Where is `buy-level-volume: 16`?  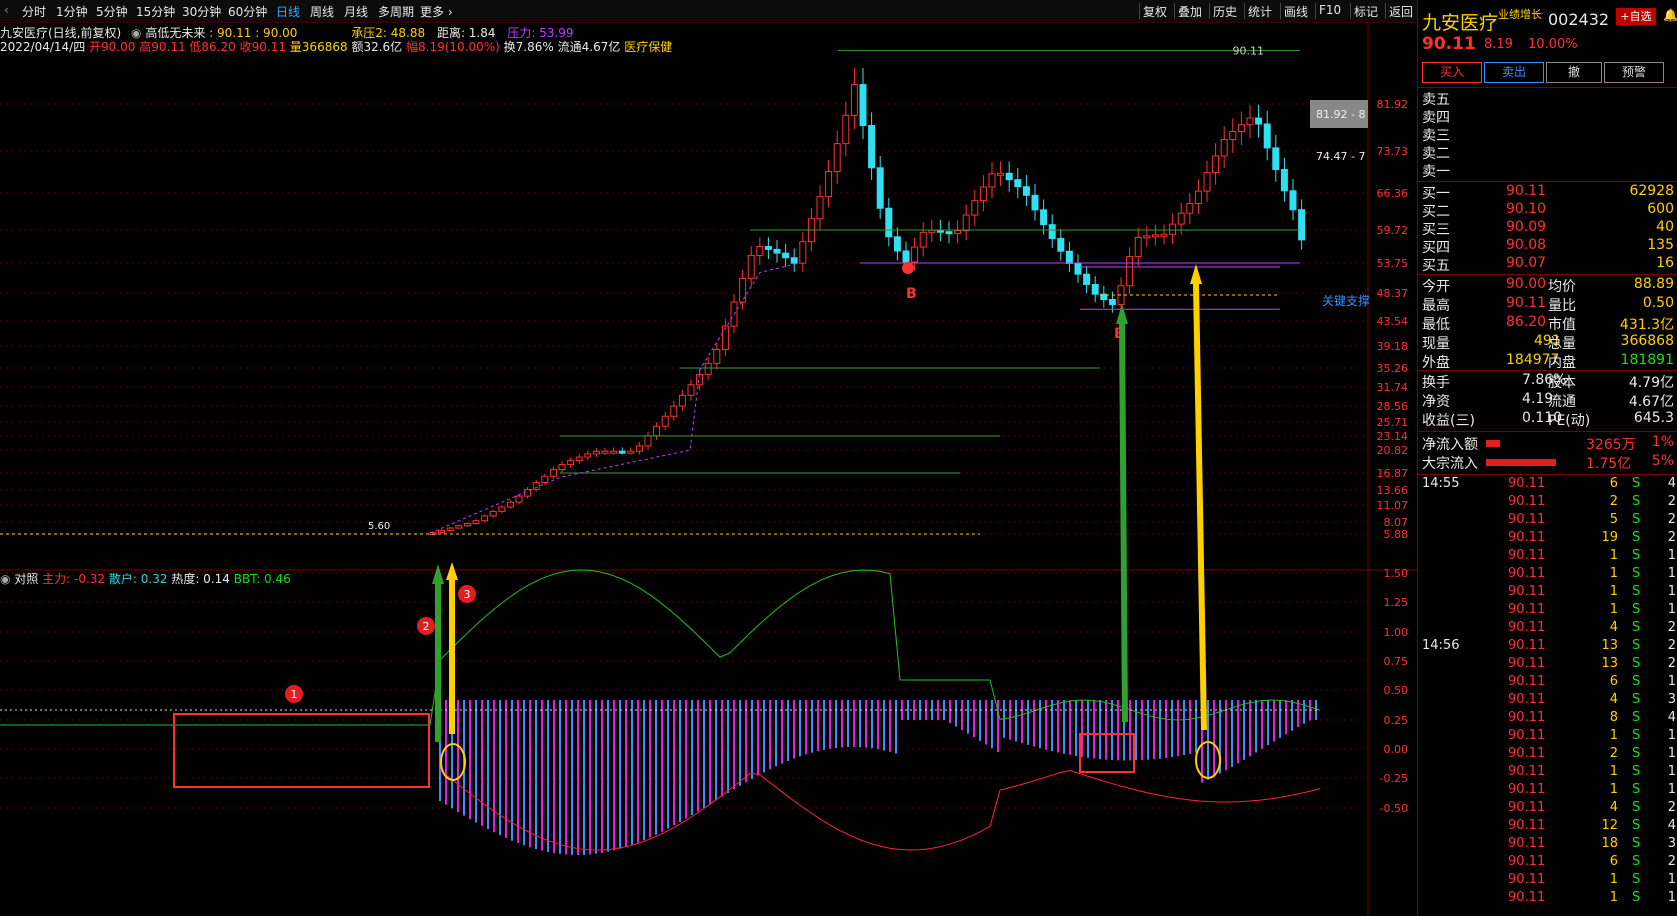 buy-level-volume: 16 is located at coordinates (1665, 263).